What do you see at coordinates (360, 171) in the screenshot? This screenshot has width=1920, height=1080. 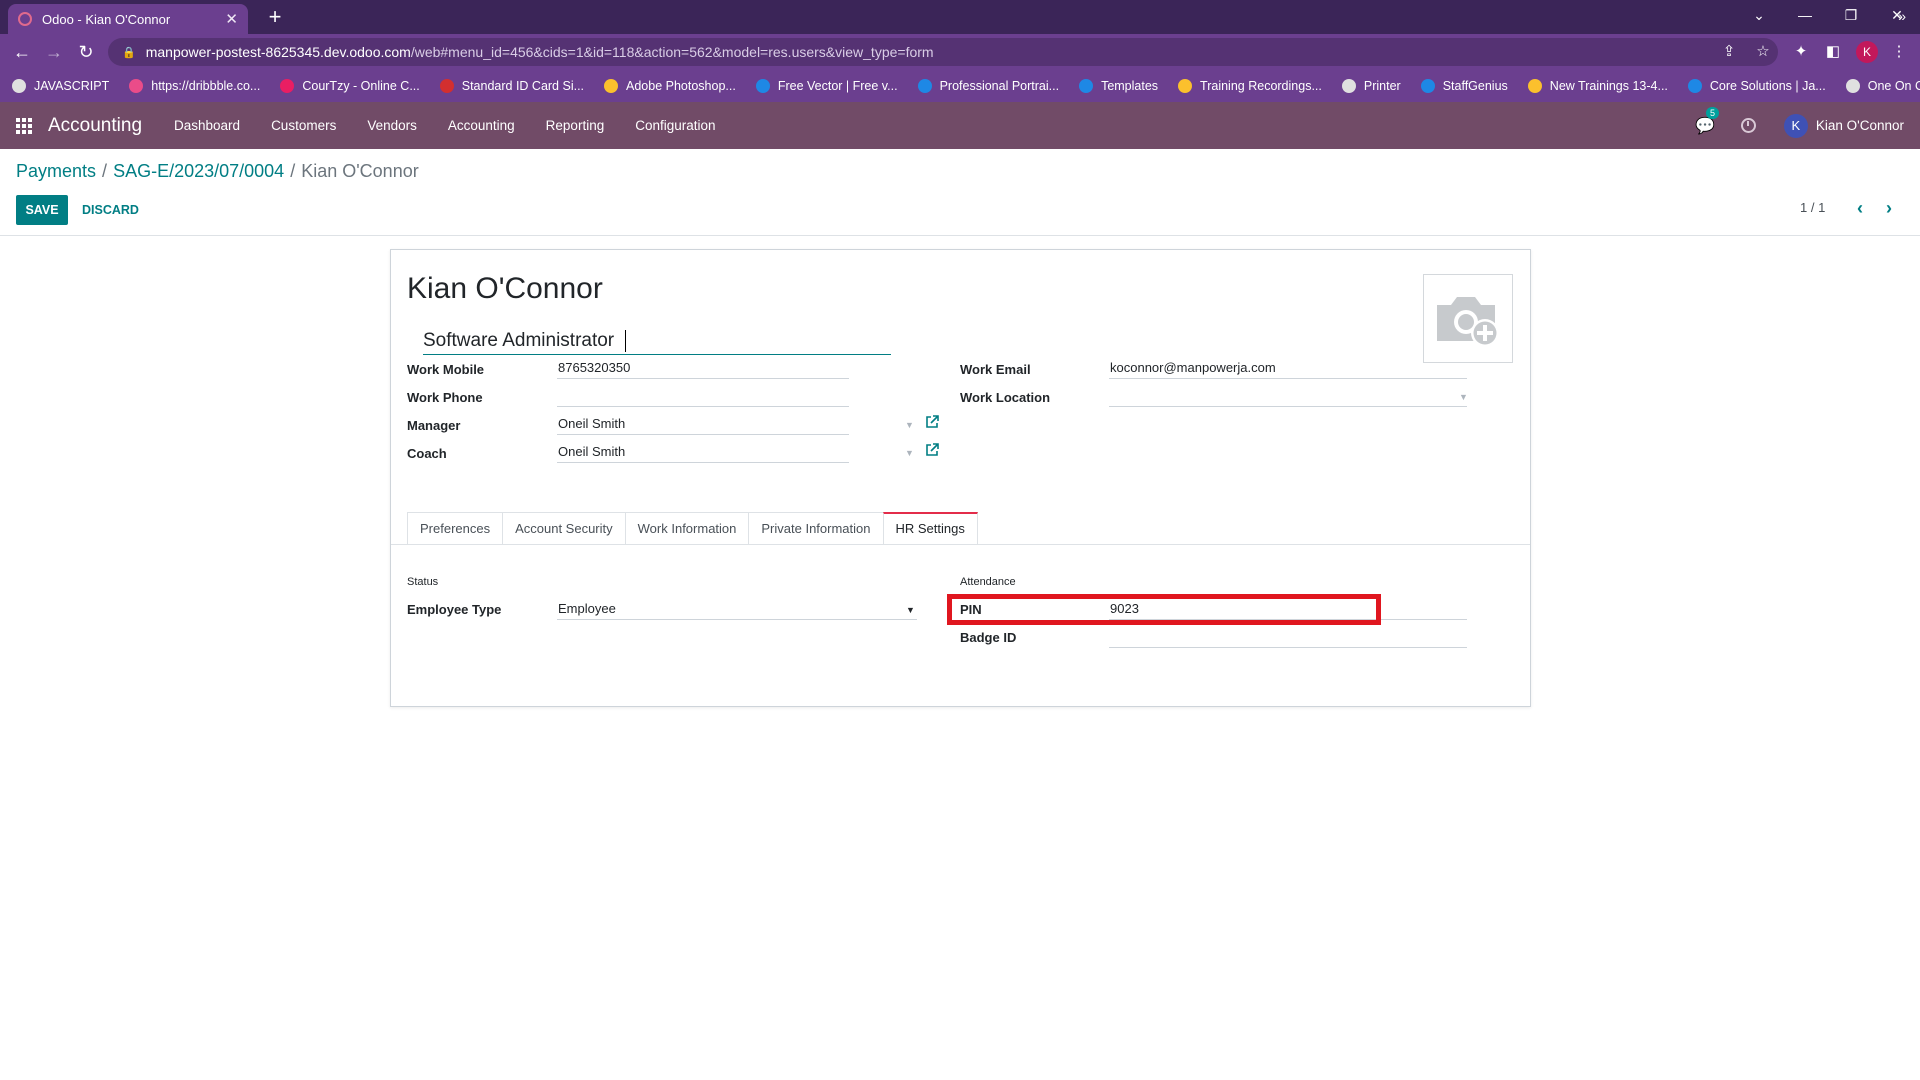 I see `breadcrumb-current: Kian O'Connor` at bounding box center [360, 171].